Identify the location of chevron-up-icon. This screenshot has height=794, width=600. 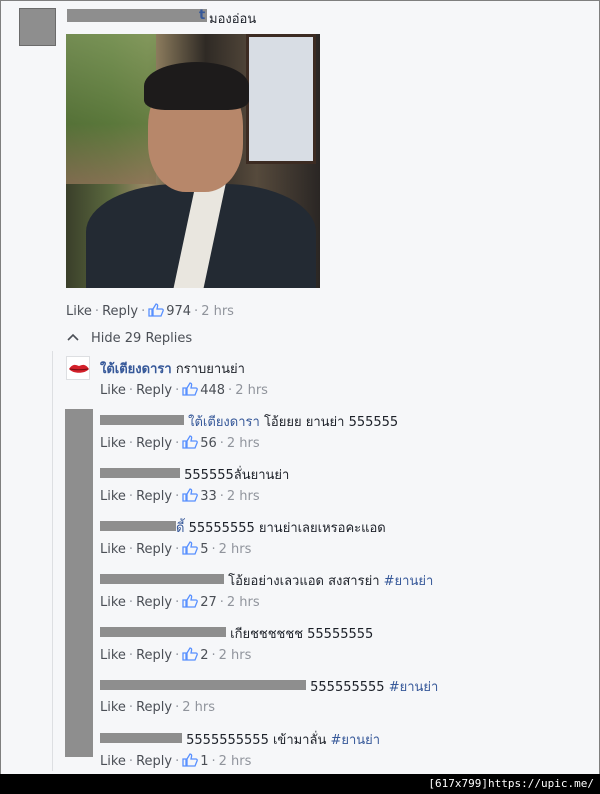
(73, 337).